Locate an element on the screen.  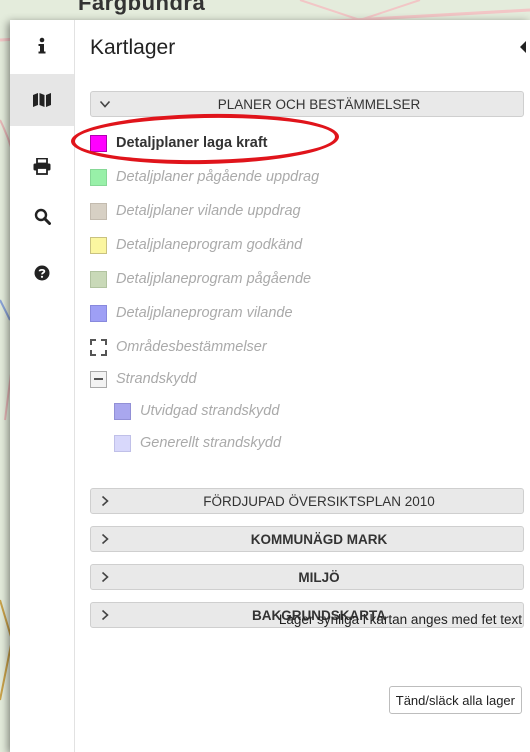
group-label: KOMMUNÄGD MARK is located at coordinates (319, 539).